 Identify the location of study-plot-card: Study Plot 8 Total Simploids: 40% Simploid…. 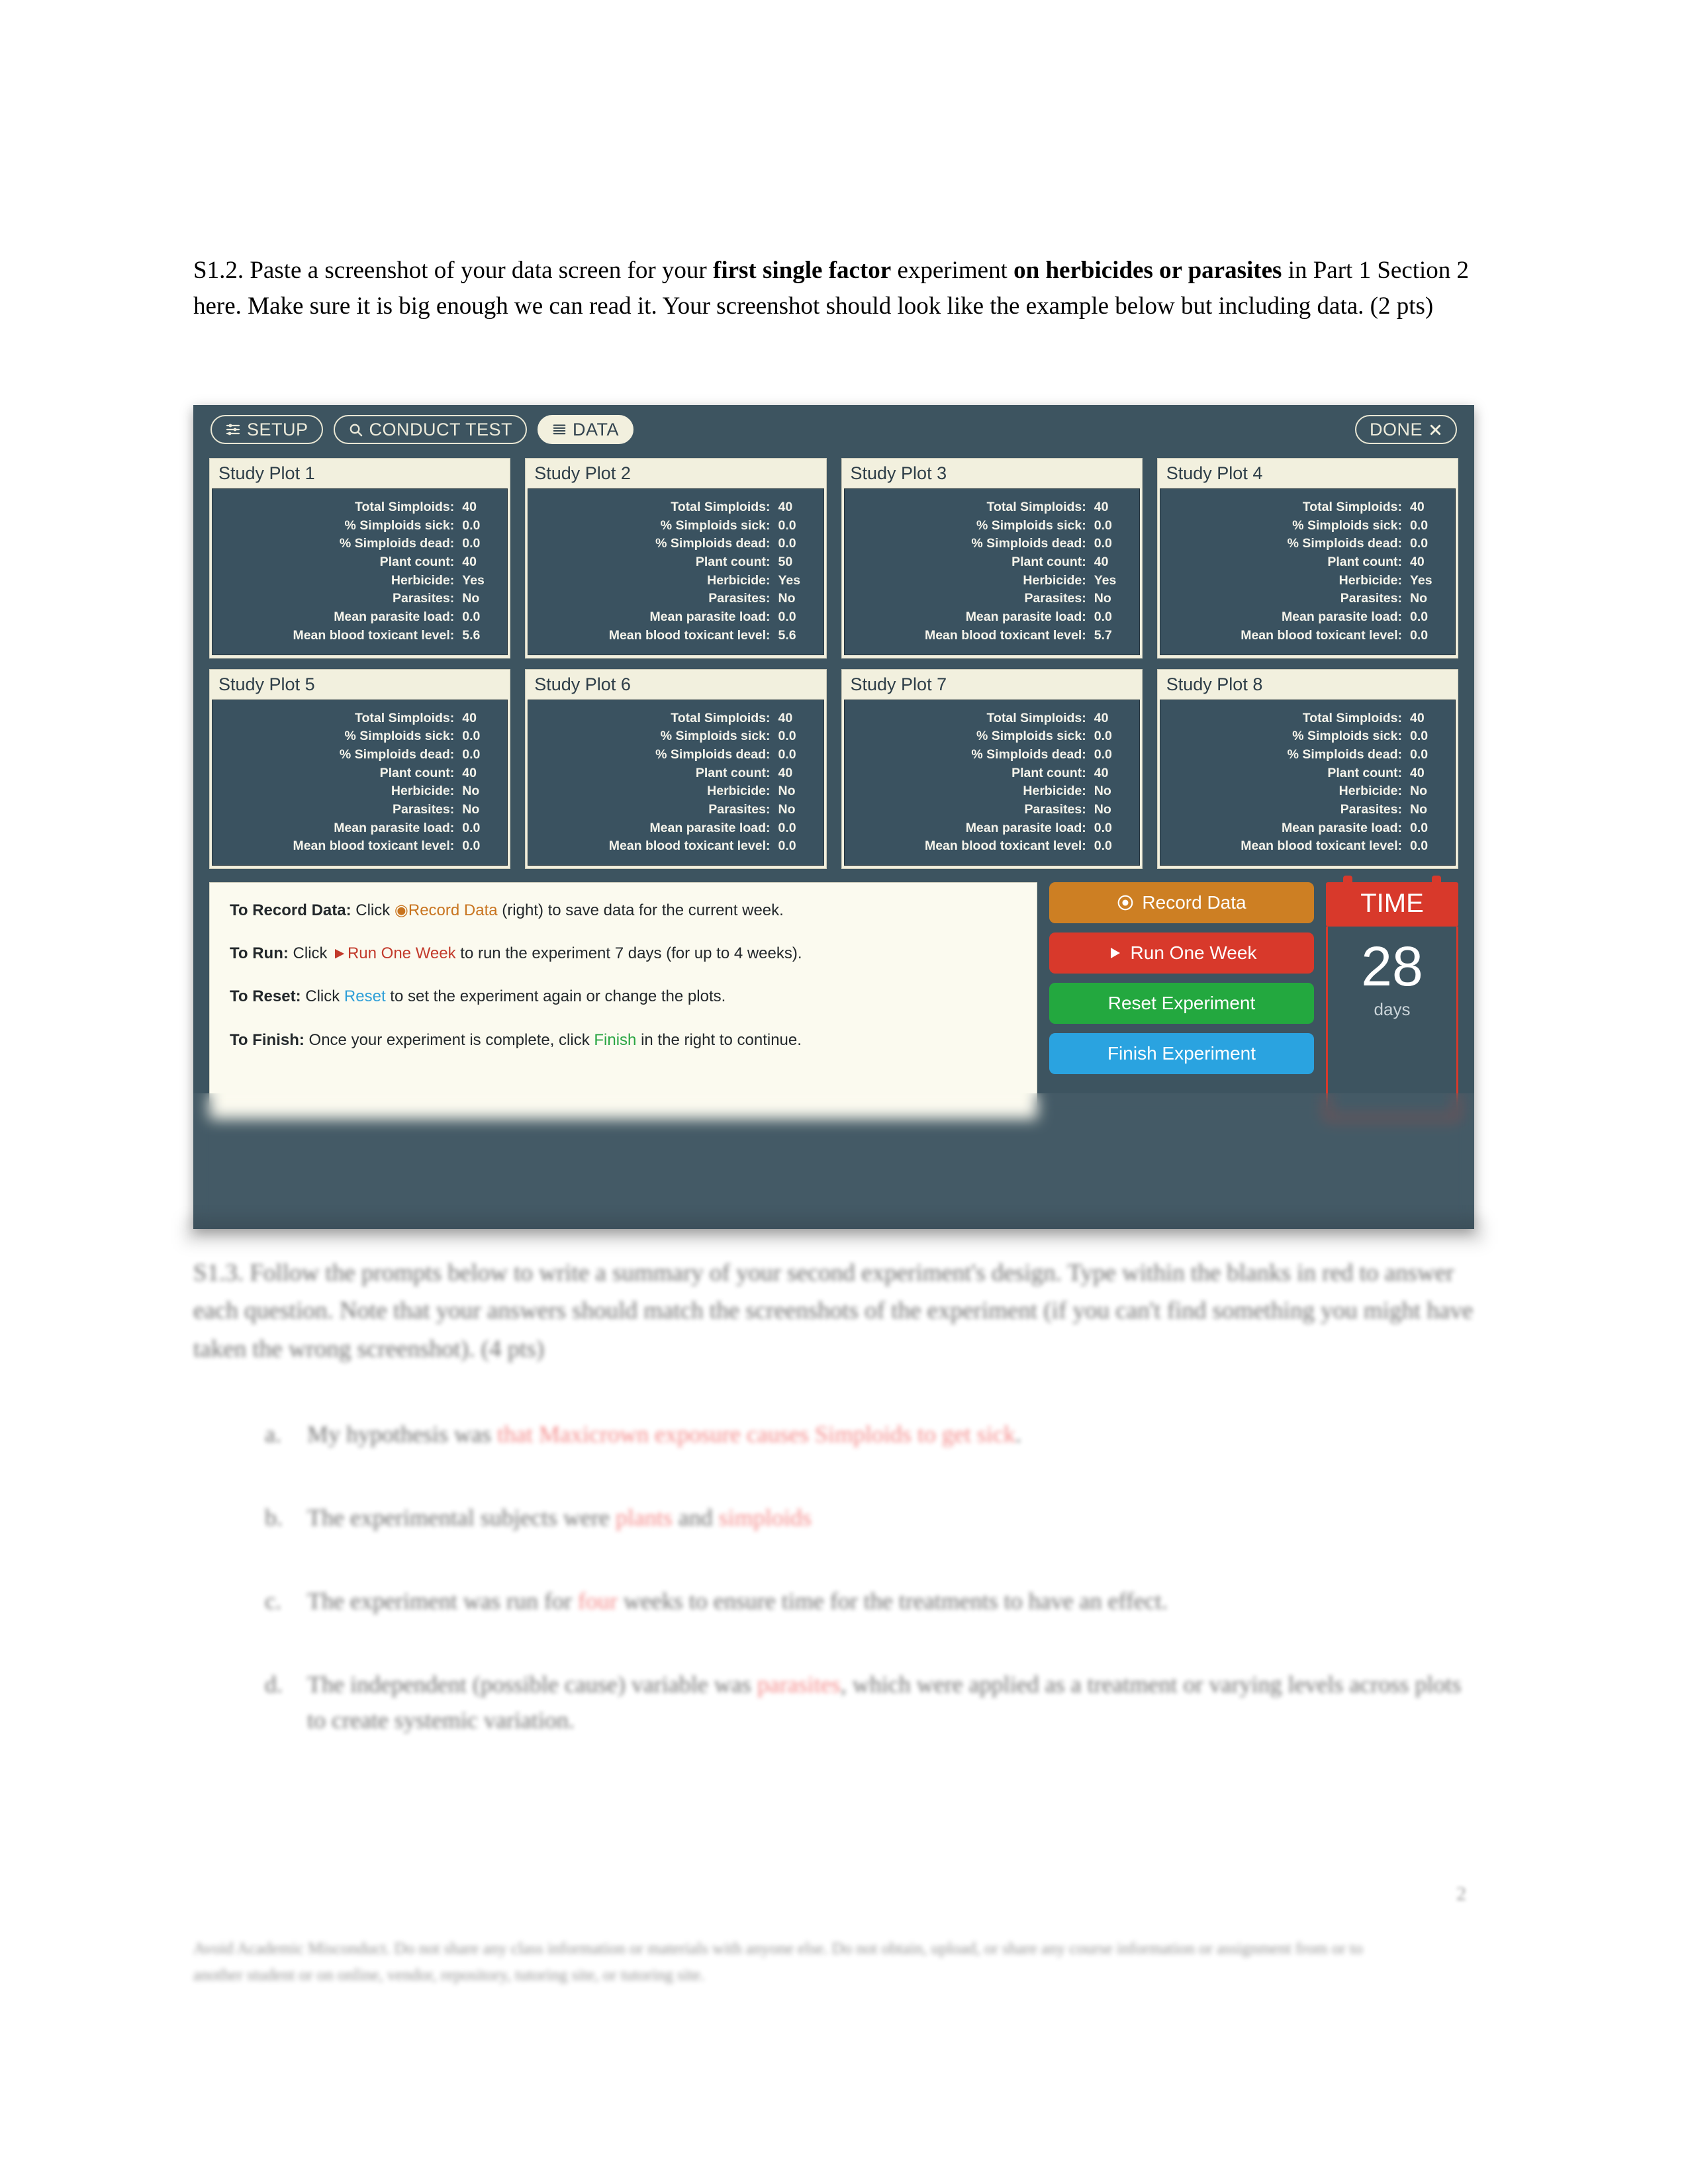
(1307, 768).